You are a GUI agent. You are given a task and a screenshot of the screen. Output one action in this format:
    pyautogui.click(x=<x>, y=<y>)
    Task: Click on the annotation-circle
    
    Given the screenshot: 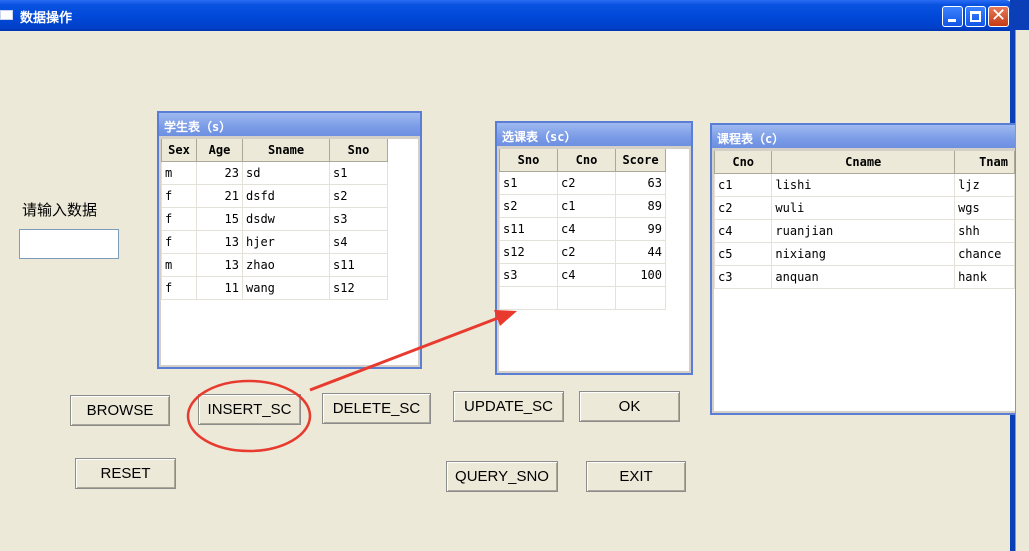 What is the action you would take?
    pyautogui.click(x=249, y=416)
    